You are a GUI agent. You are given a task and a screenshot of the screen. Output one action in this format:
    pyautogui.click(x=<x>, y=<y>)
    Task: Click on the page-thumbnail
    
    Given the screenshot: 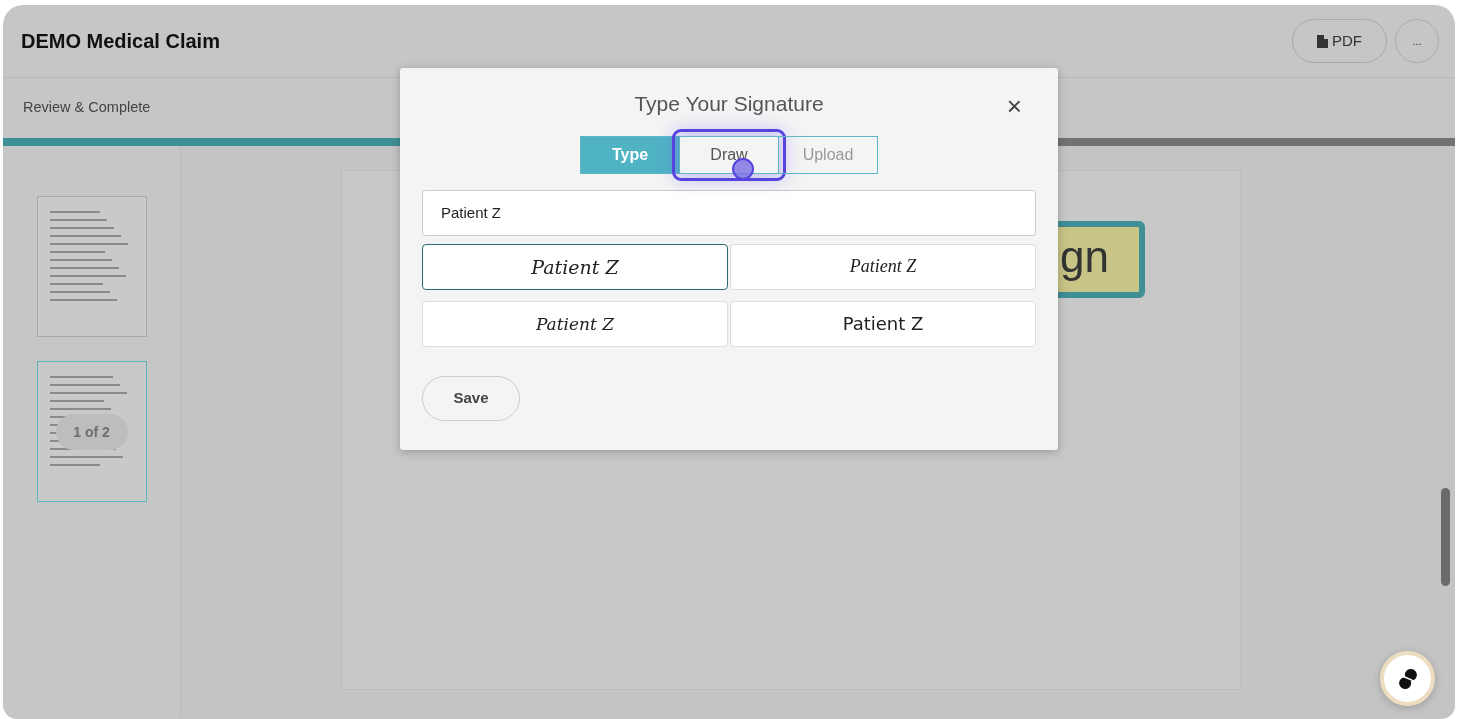 What is the action you would take?
    pyautogui.click(x=91, y=266)
    